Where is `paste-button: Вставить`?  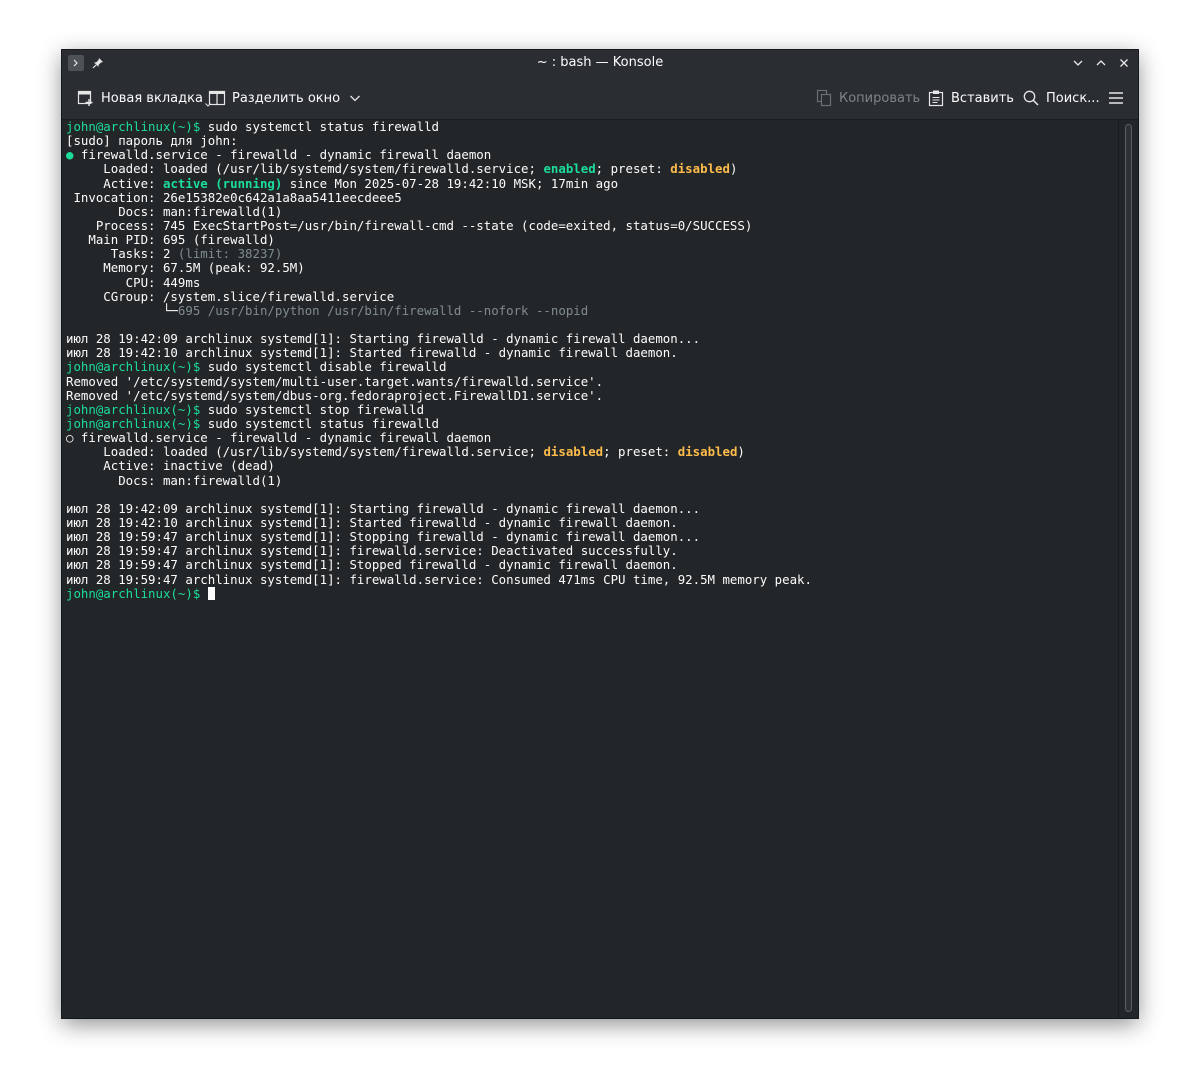
paste-button: Вставить is located at coordinates (970, 98).